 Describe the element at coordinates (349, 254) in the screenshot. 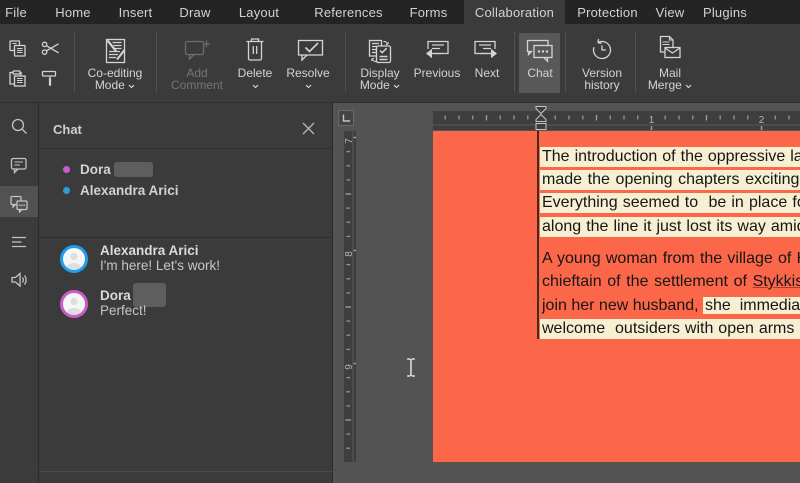

I see `svg-text: 8` at that location.